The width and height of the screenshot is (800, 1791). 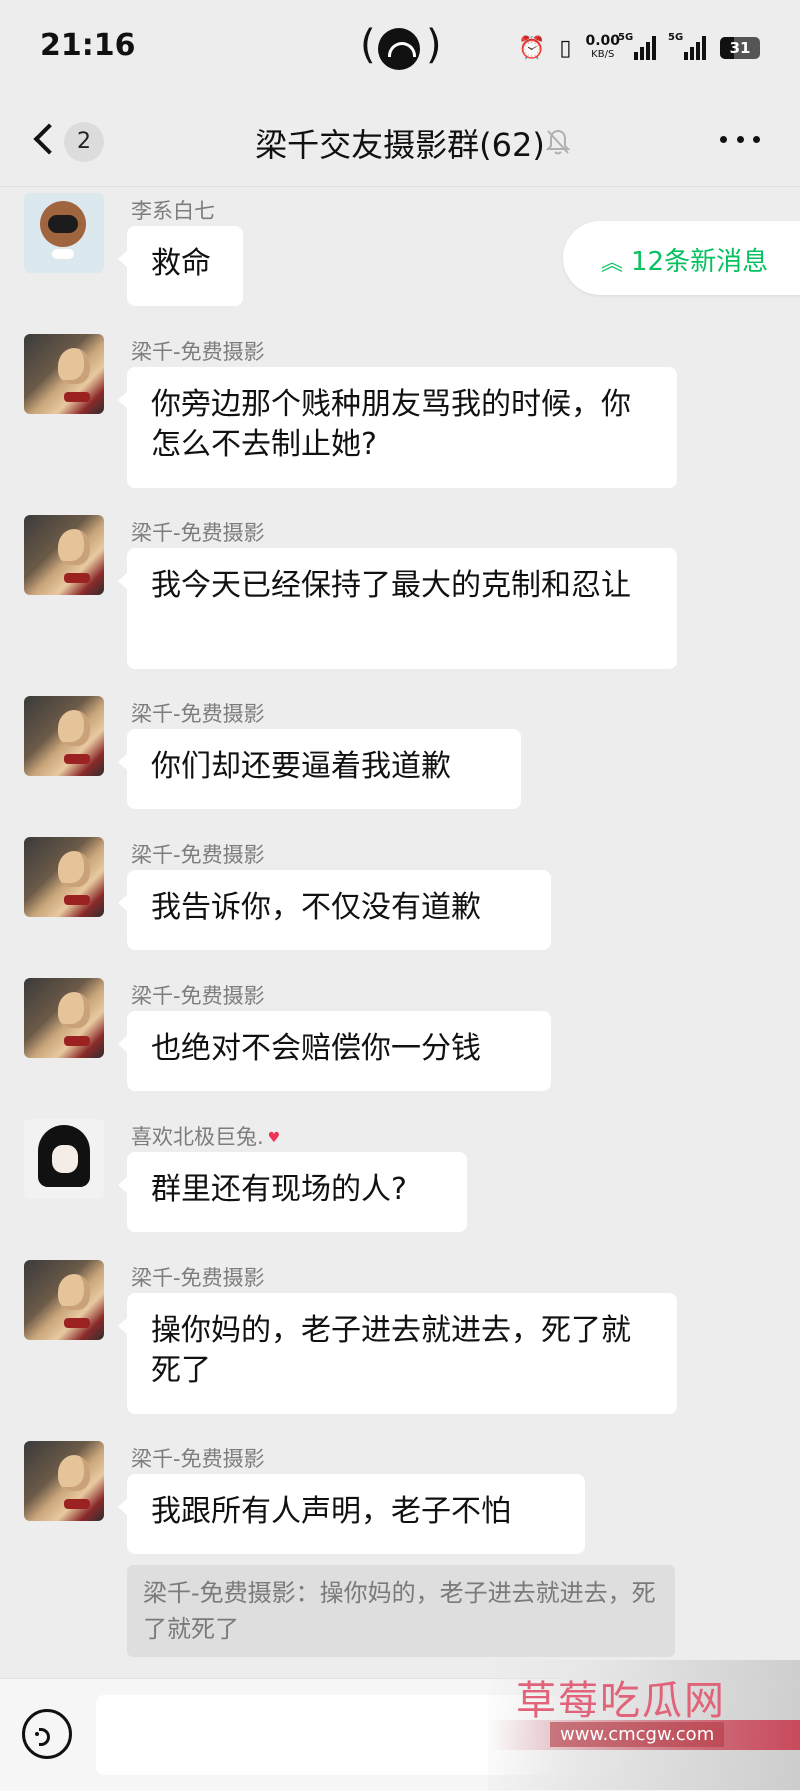 I want to click on alarm-icon: ⏰, so click(x=531, y=48).